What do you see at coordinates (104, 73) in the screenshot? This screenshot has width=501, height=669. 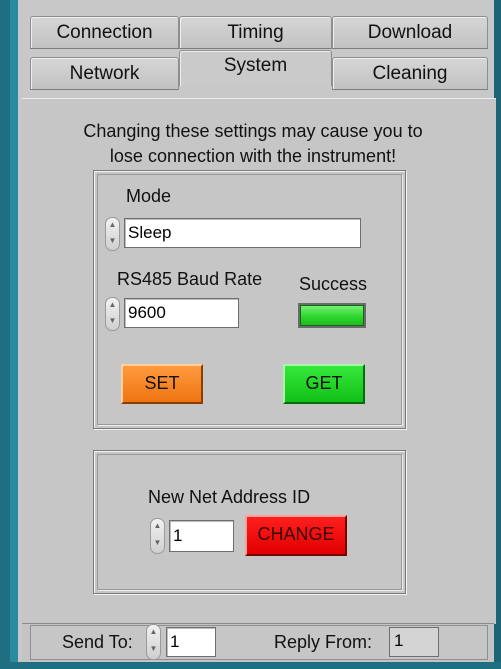 I see `tab-network: Network` at bounding box center [104, 73].